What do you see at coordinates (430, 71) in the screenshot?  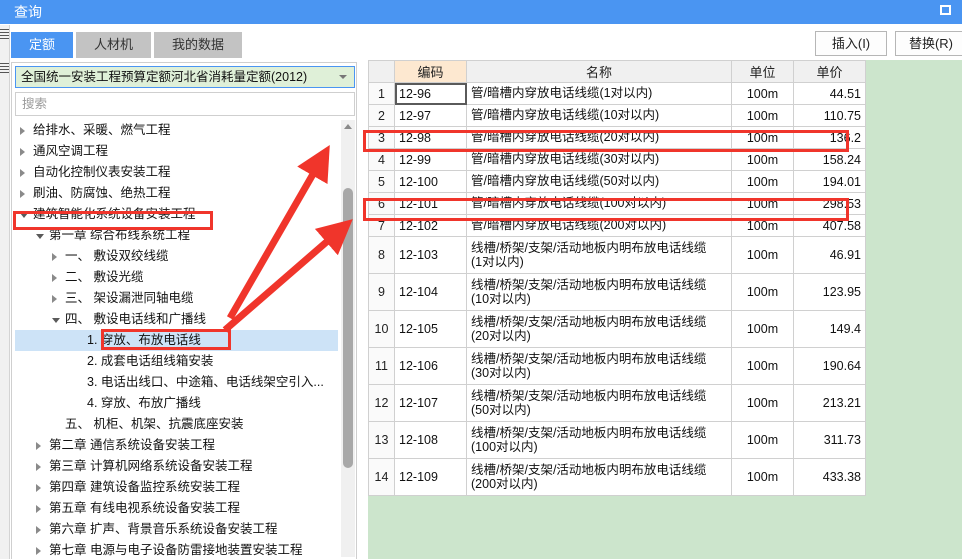 I see `column-header-code: 编码` at bounding box center [430, 71].